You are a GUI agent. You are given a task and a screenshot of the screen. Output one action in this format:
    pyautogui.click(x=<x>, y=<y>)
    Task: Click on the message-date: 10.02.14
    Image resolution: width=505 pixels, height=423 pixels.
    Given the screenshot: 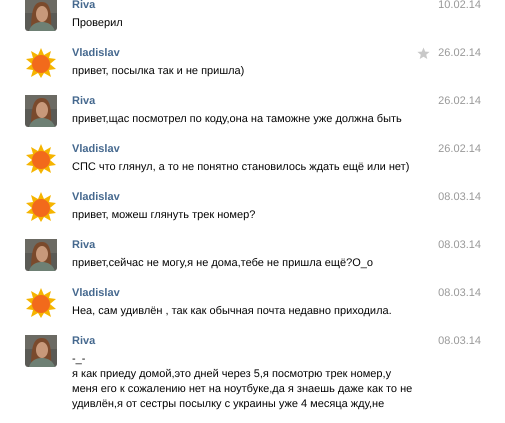 What is the action you would take?
    pyautogui.click(x=459, y=5)
    